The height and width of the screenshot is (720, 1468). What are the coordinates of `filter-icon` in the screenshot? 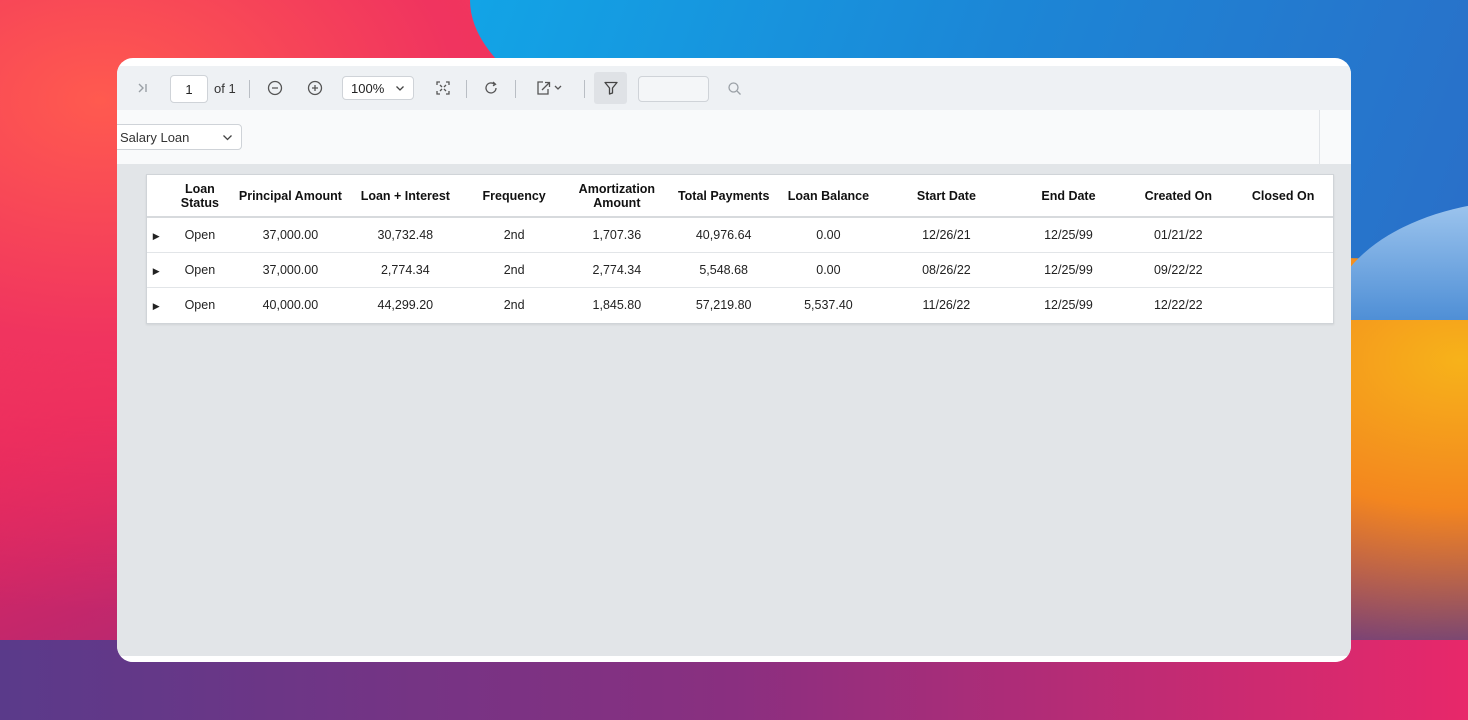 It's located at (611, 88).